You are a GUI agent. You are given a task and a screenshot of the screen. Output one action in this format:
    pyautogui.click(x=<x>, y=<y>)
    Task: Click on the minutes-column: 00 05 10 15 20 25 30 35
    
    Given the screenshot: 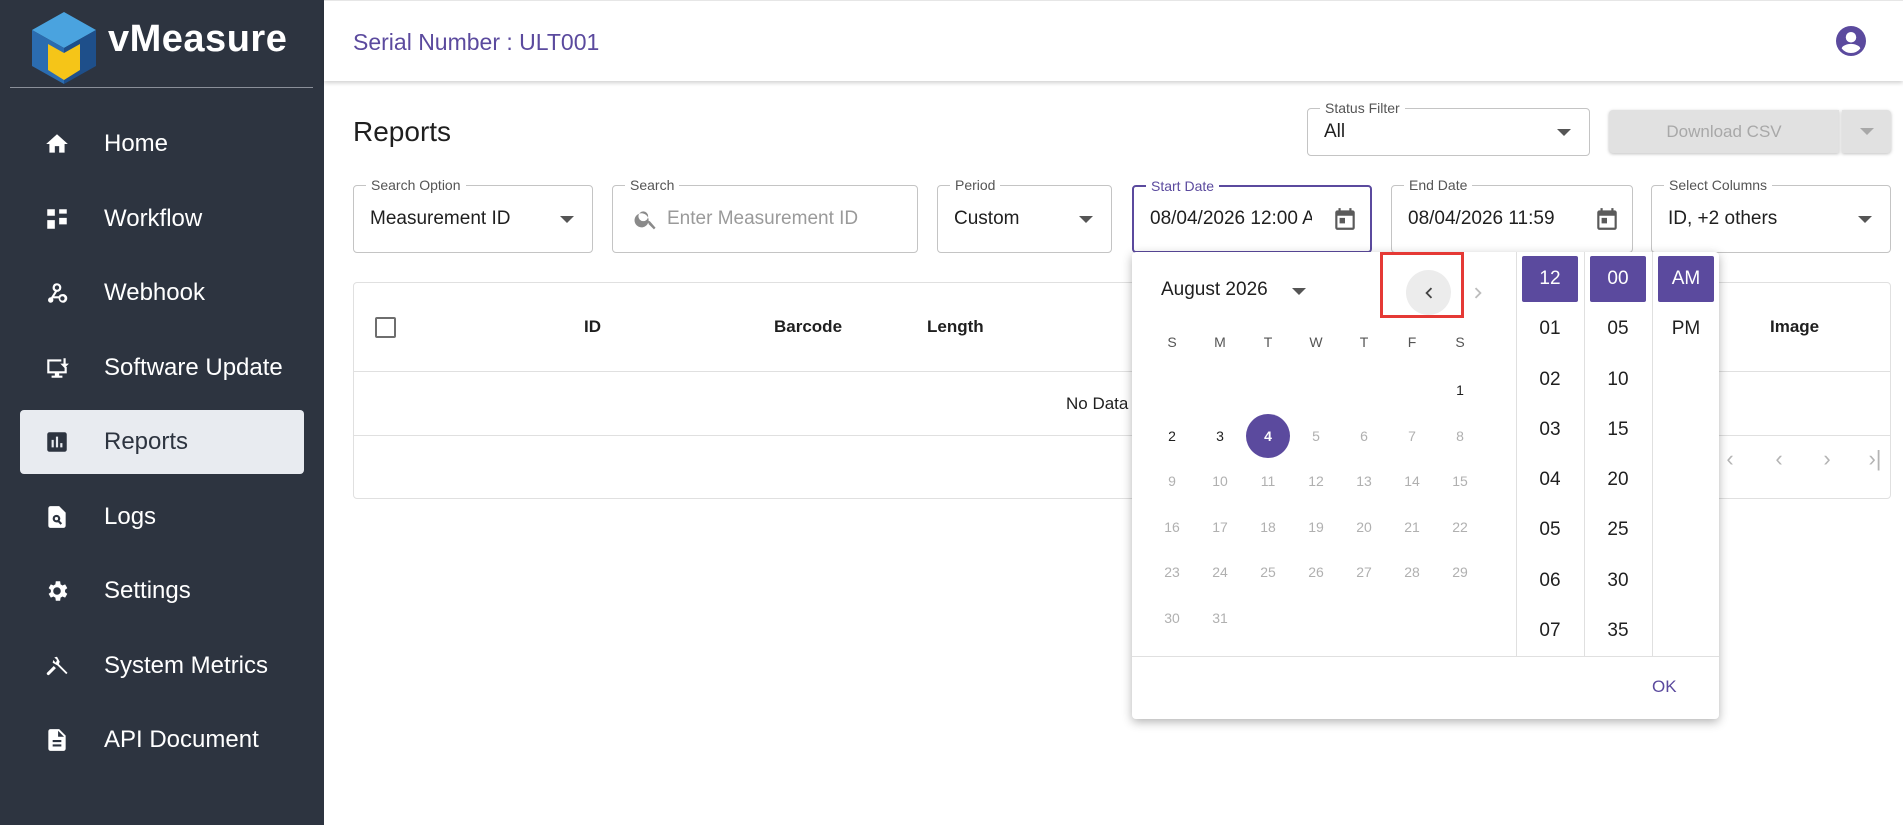 What is the action you would take?
    pyautogui.click(x=1618, y=457)
    